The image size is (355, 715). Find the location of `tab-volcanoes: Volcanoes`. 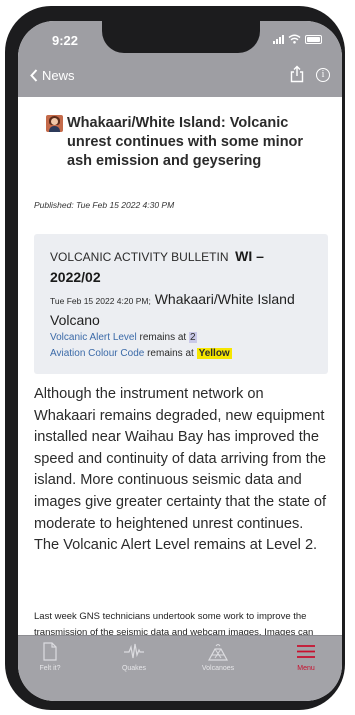

tab-volcanoes: Volcanoes is located at coordinates (218, 657).